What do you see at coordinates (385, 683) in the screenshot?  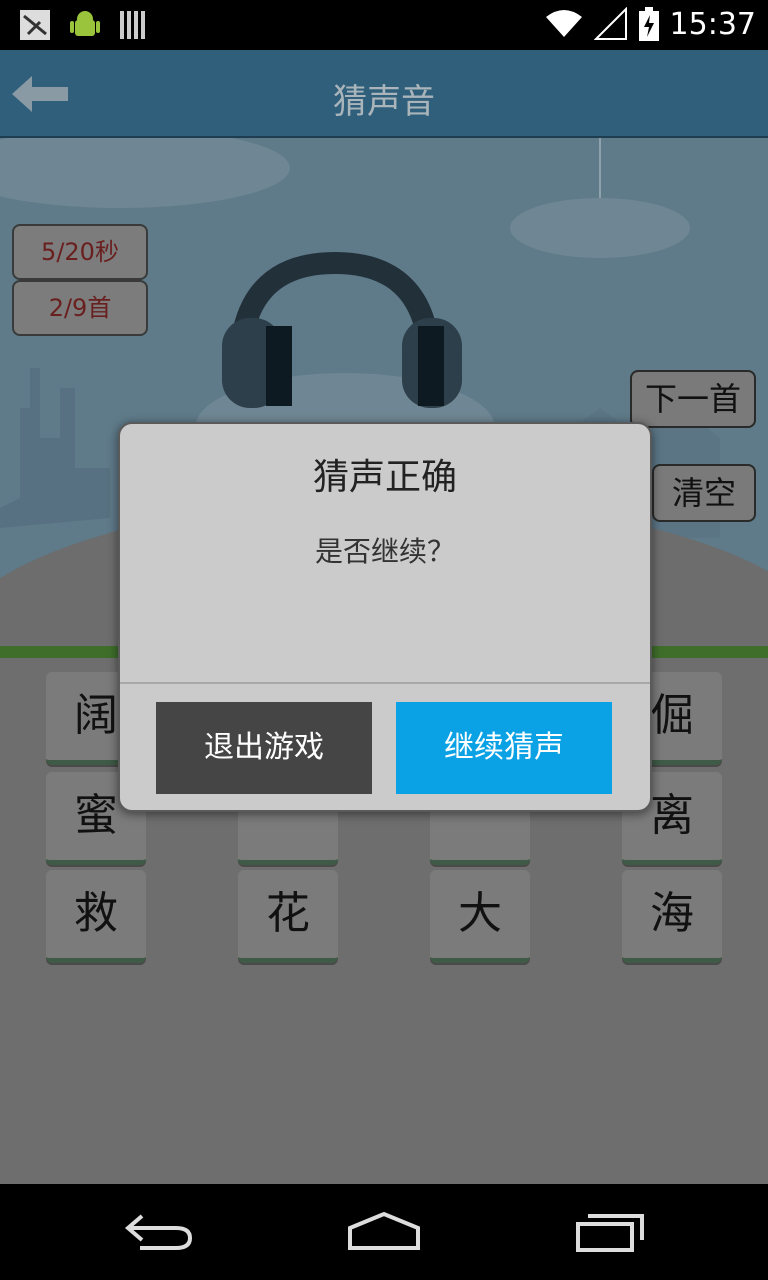 I see `dialog-divider` at bounding box center [385, 683].